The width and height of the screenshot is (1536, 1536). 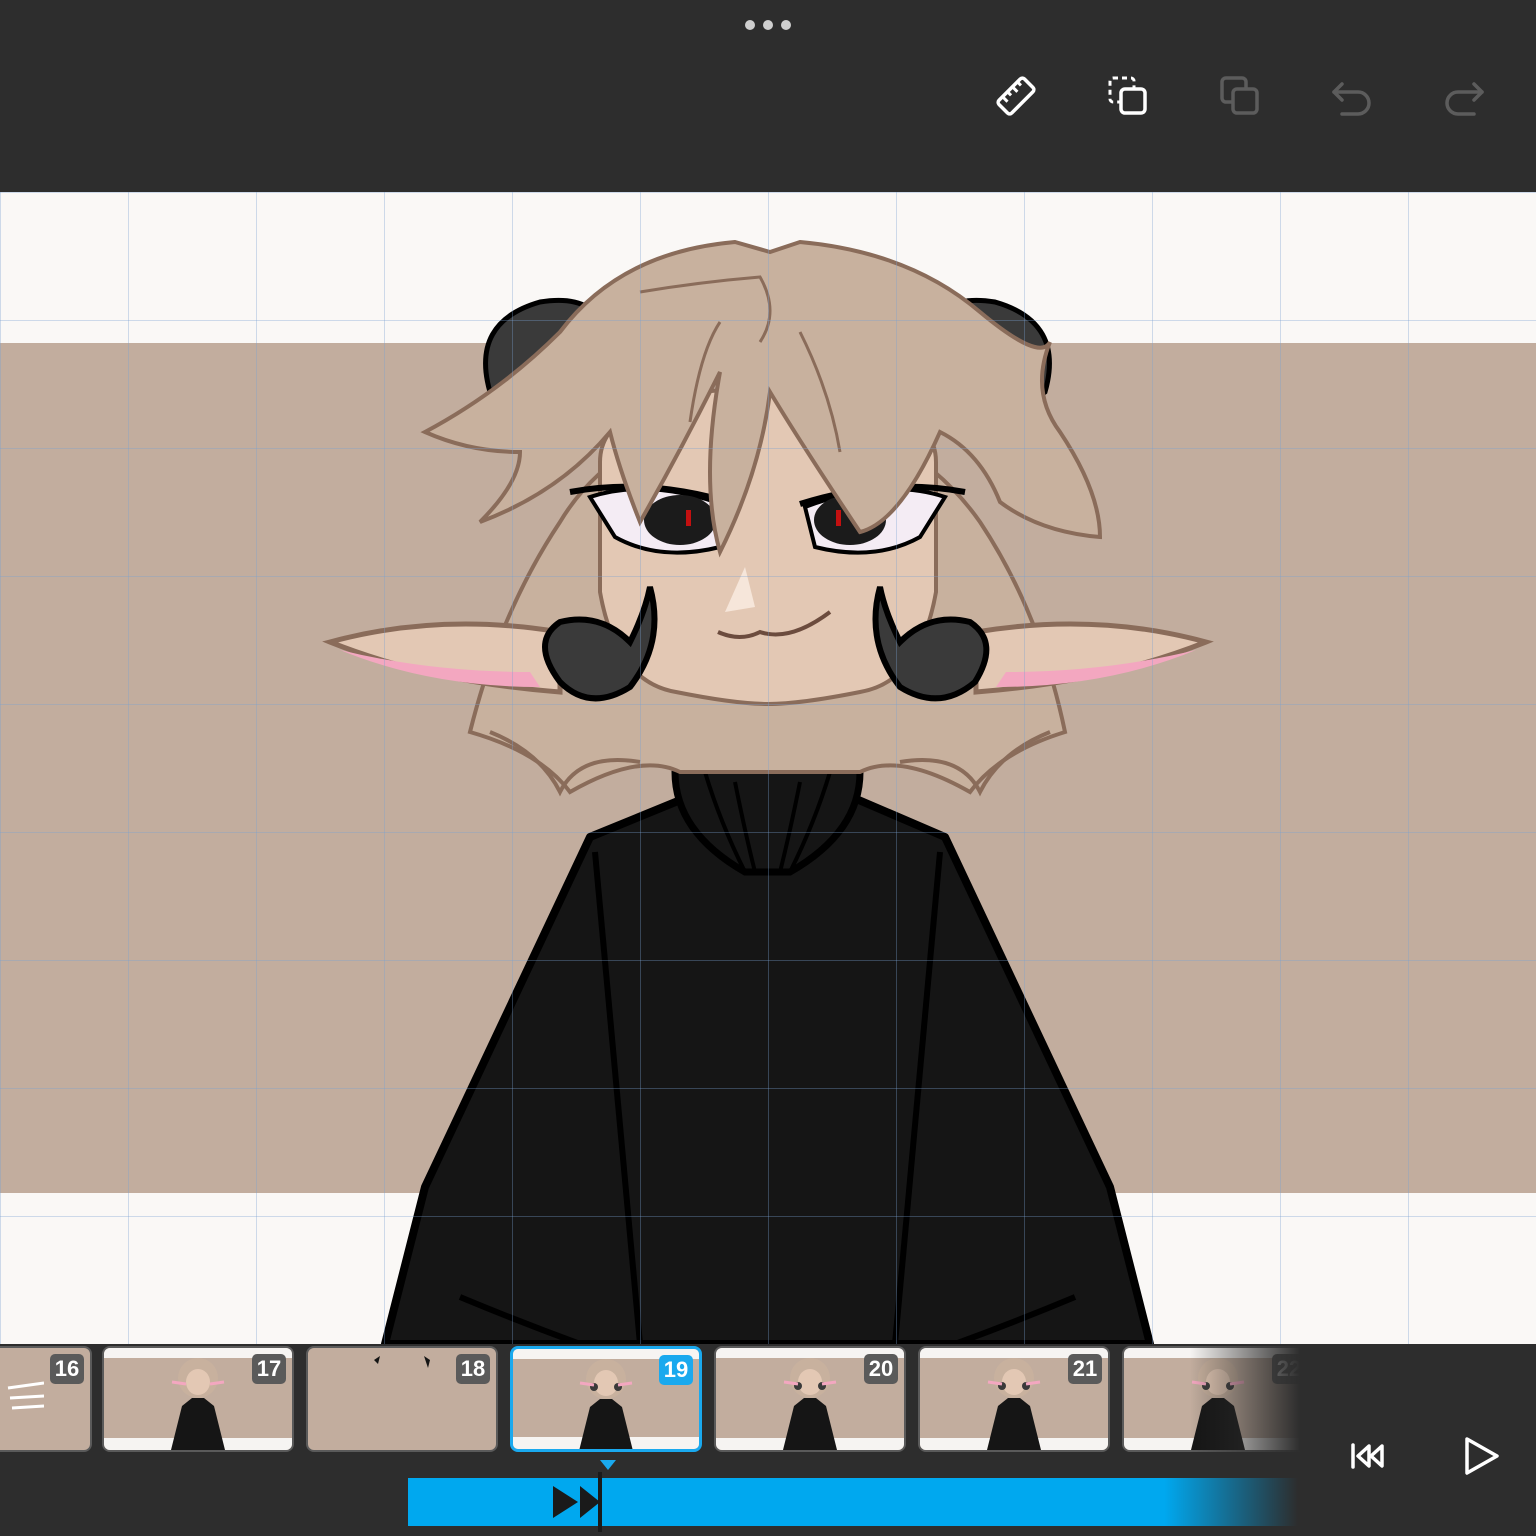 I want to click on frame-thumbnail: 20, so click(x=810, y=1399).